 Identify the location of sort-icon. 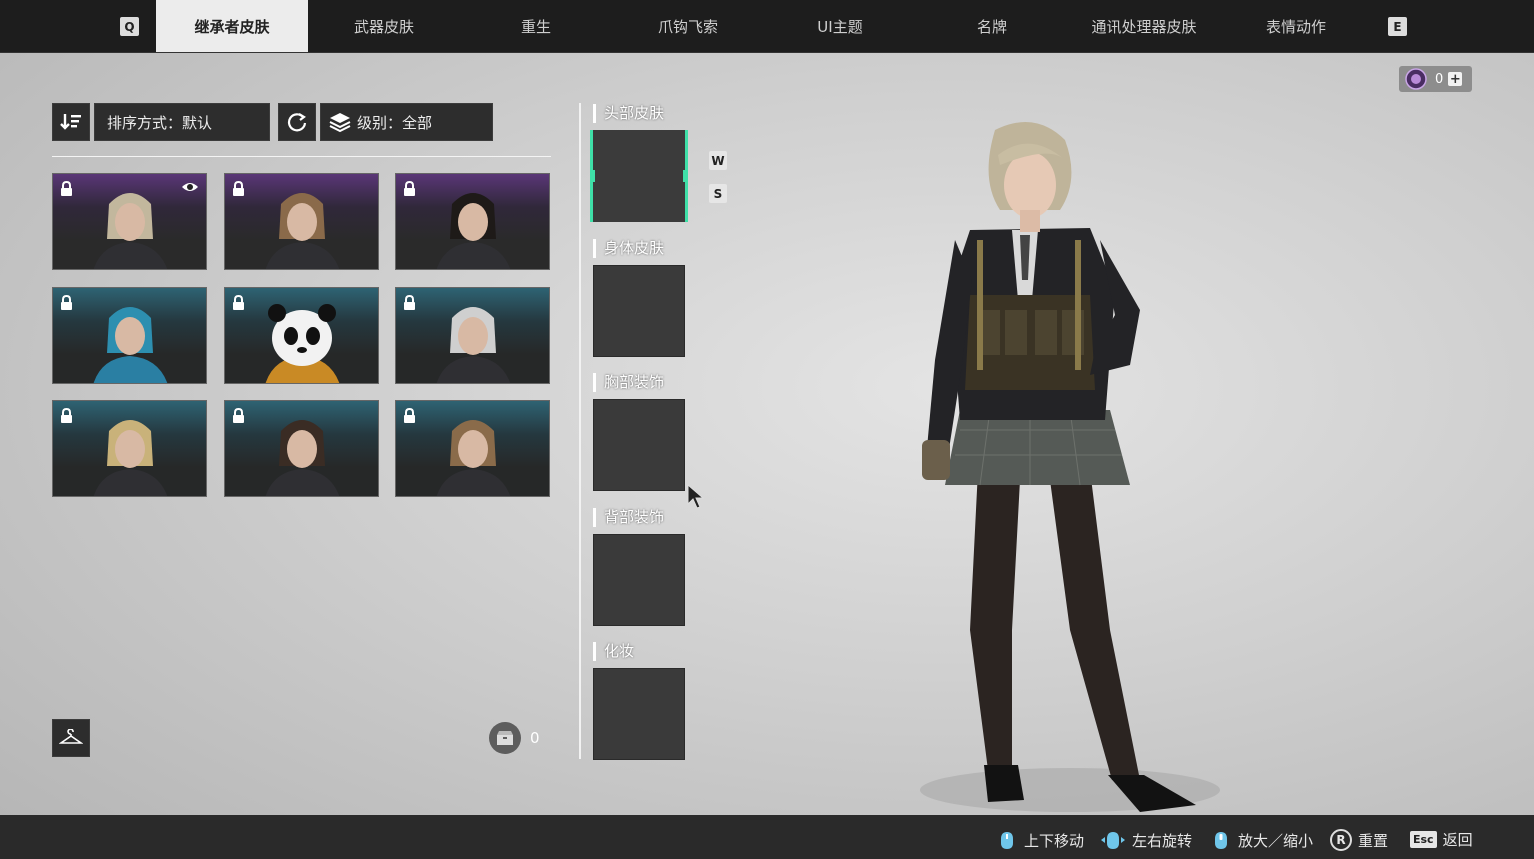
(70, 122).